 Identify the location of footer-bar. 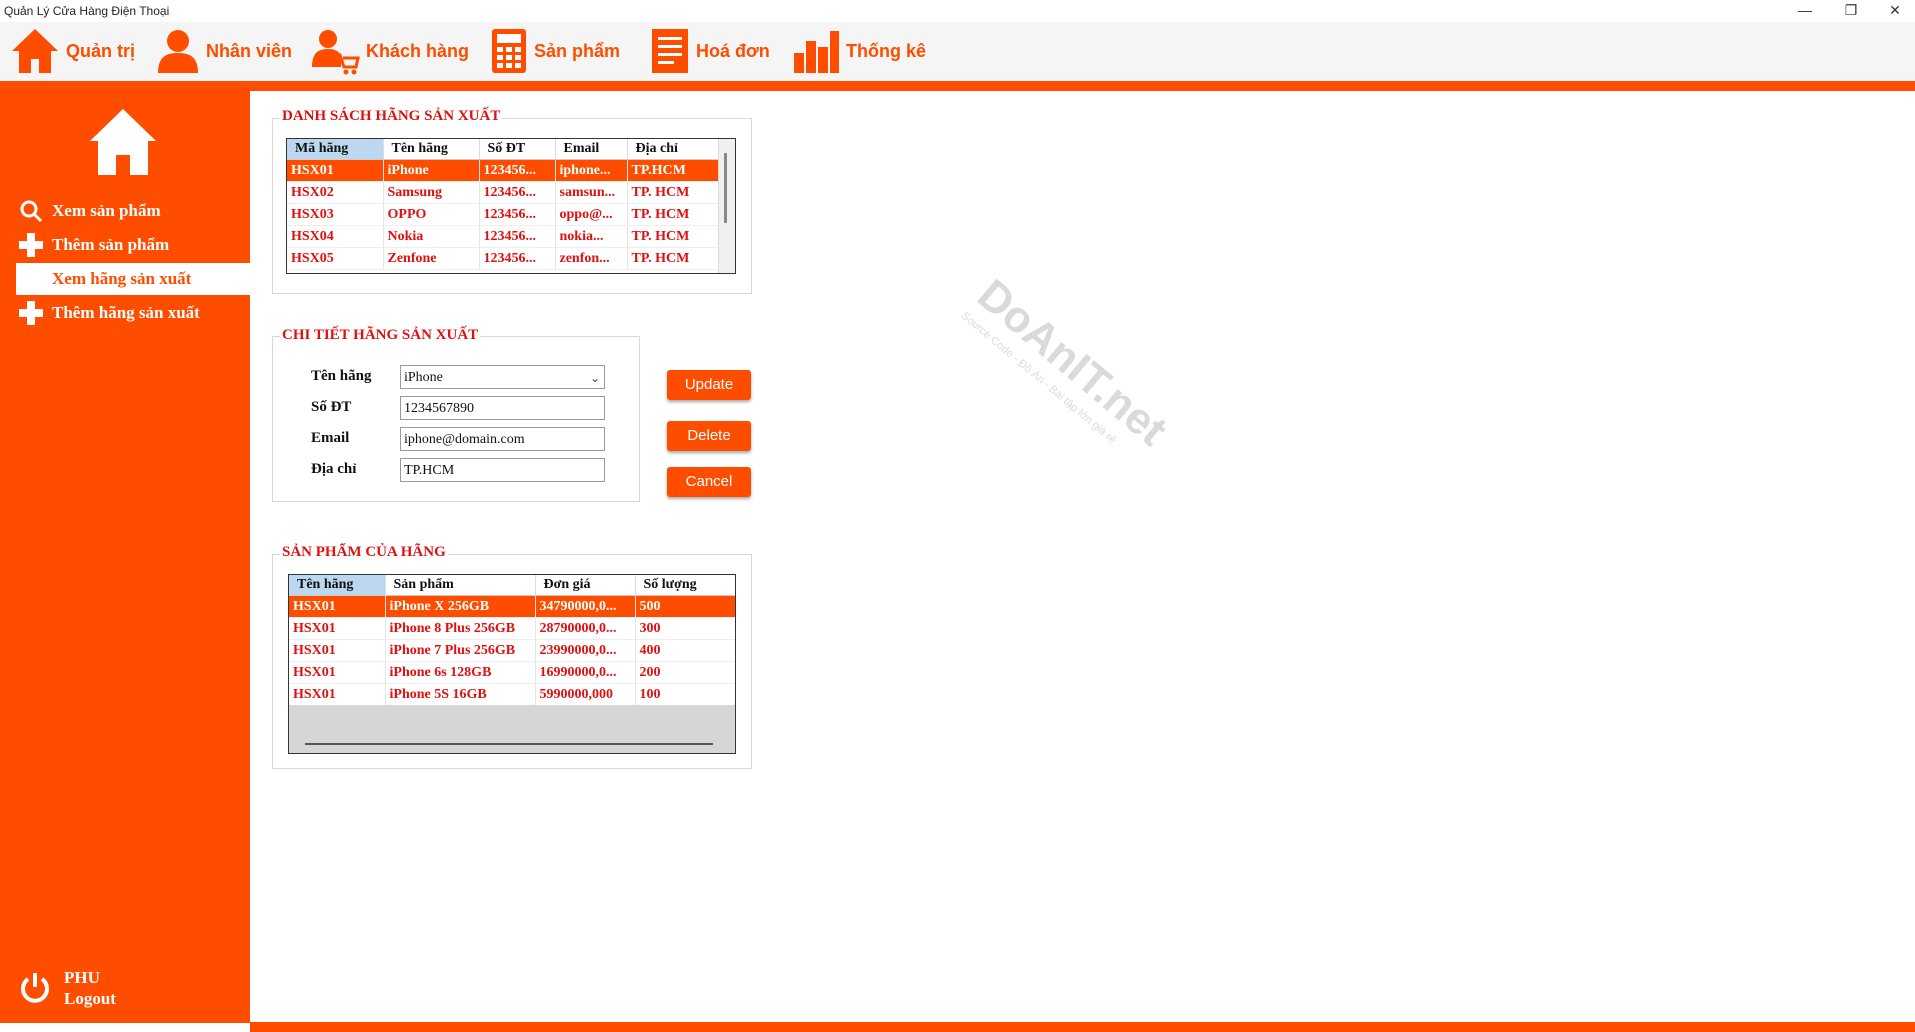
(1082, 1027).